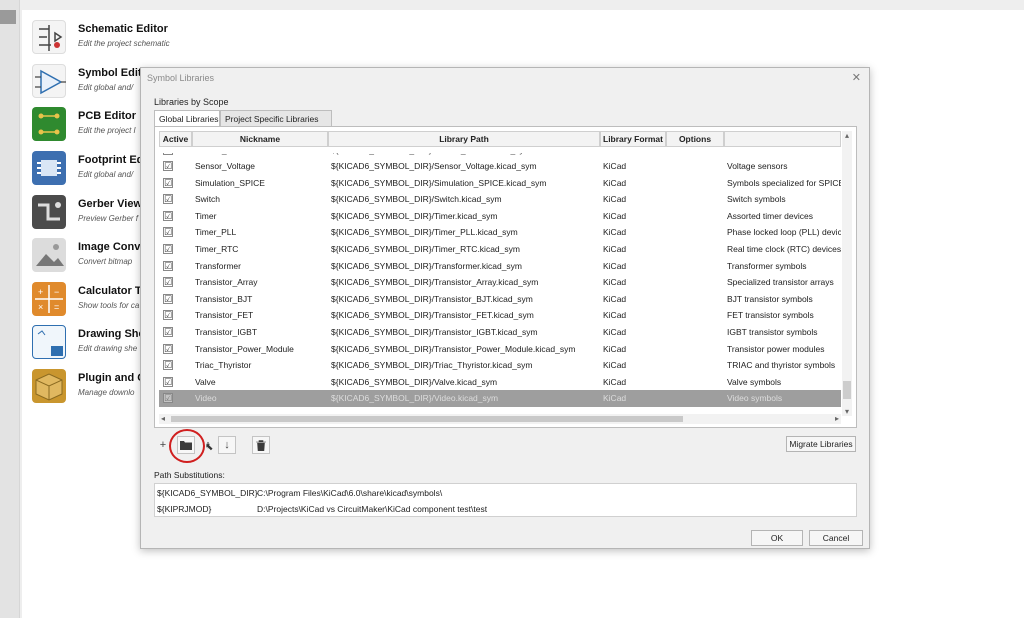  Describe the element at coordinates (784, 182) in the screenshot. I see `description-cell: Symbols specialized for SPICE c` at that location.